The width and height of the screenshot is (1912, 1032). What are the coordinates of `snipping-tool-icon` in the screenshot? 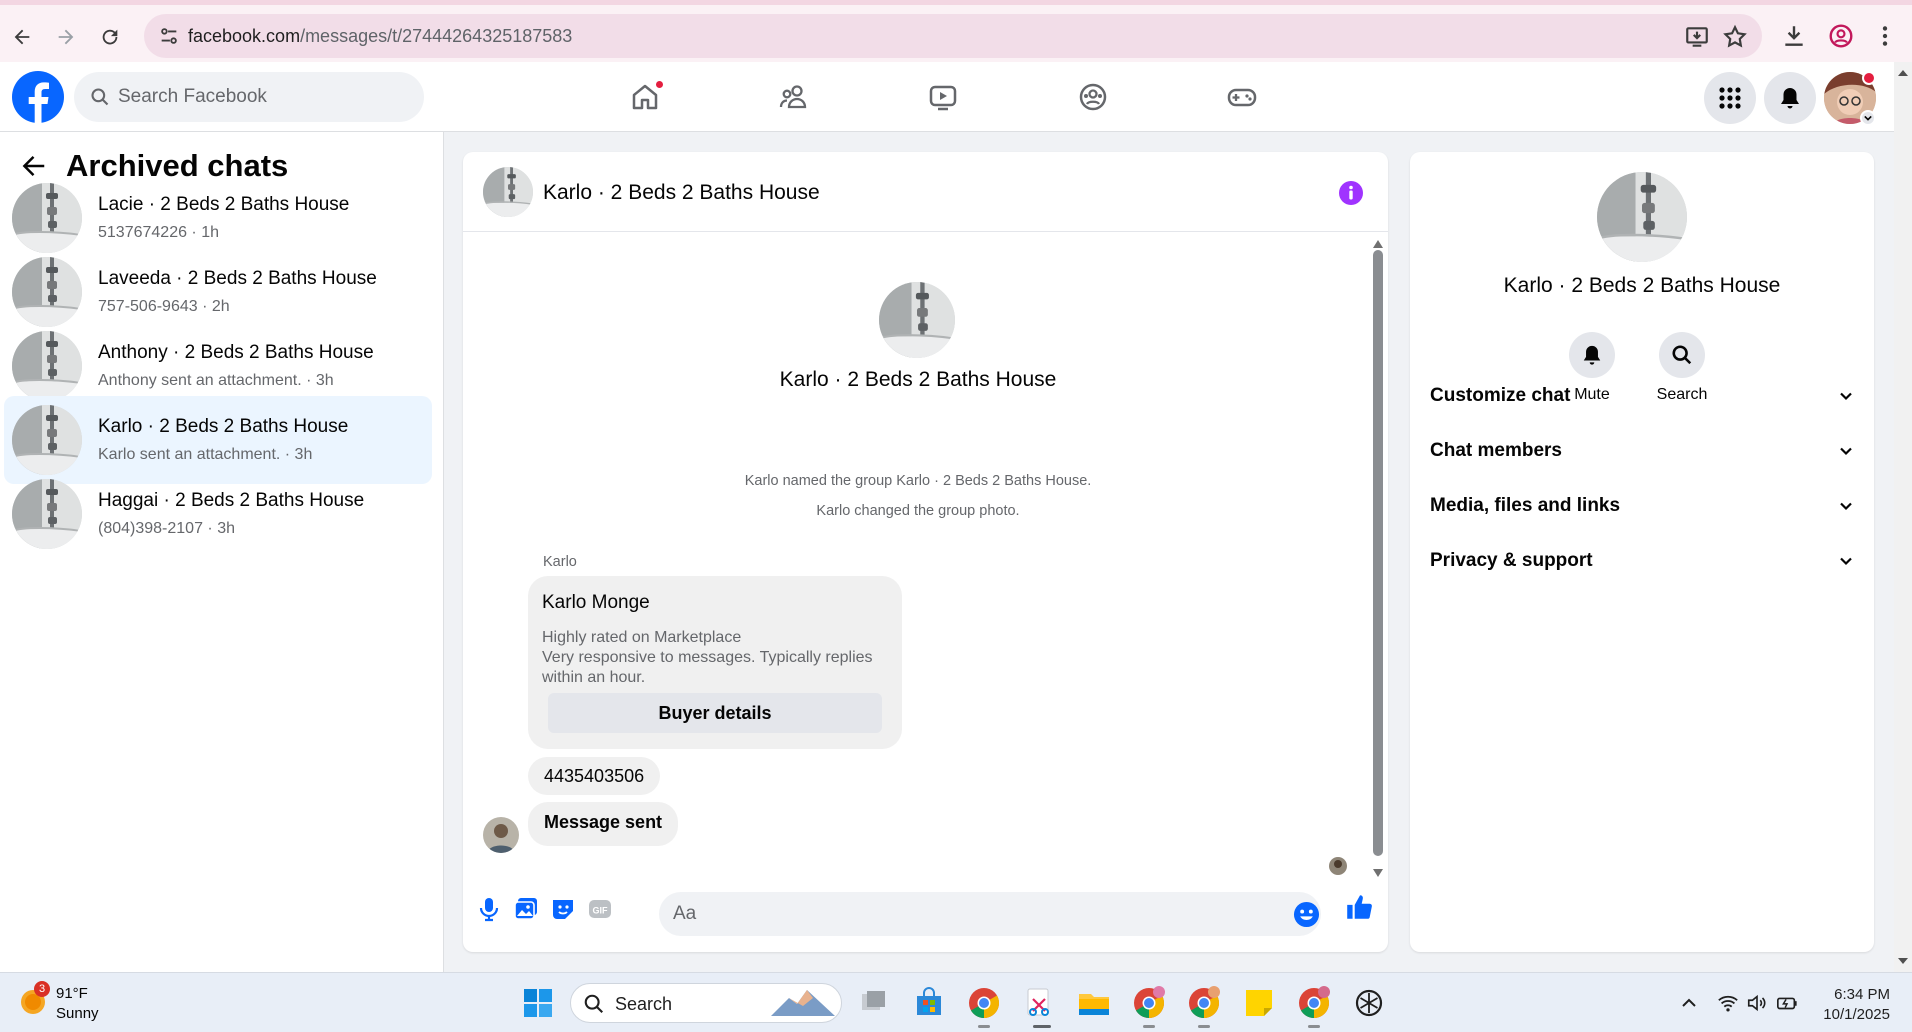 It's located at (1039, 1003).